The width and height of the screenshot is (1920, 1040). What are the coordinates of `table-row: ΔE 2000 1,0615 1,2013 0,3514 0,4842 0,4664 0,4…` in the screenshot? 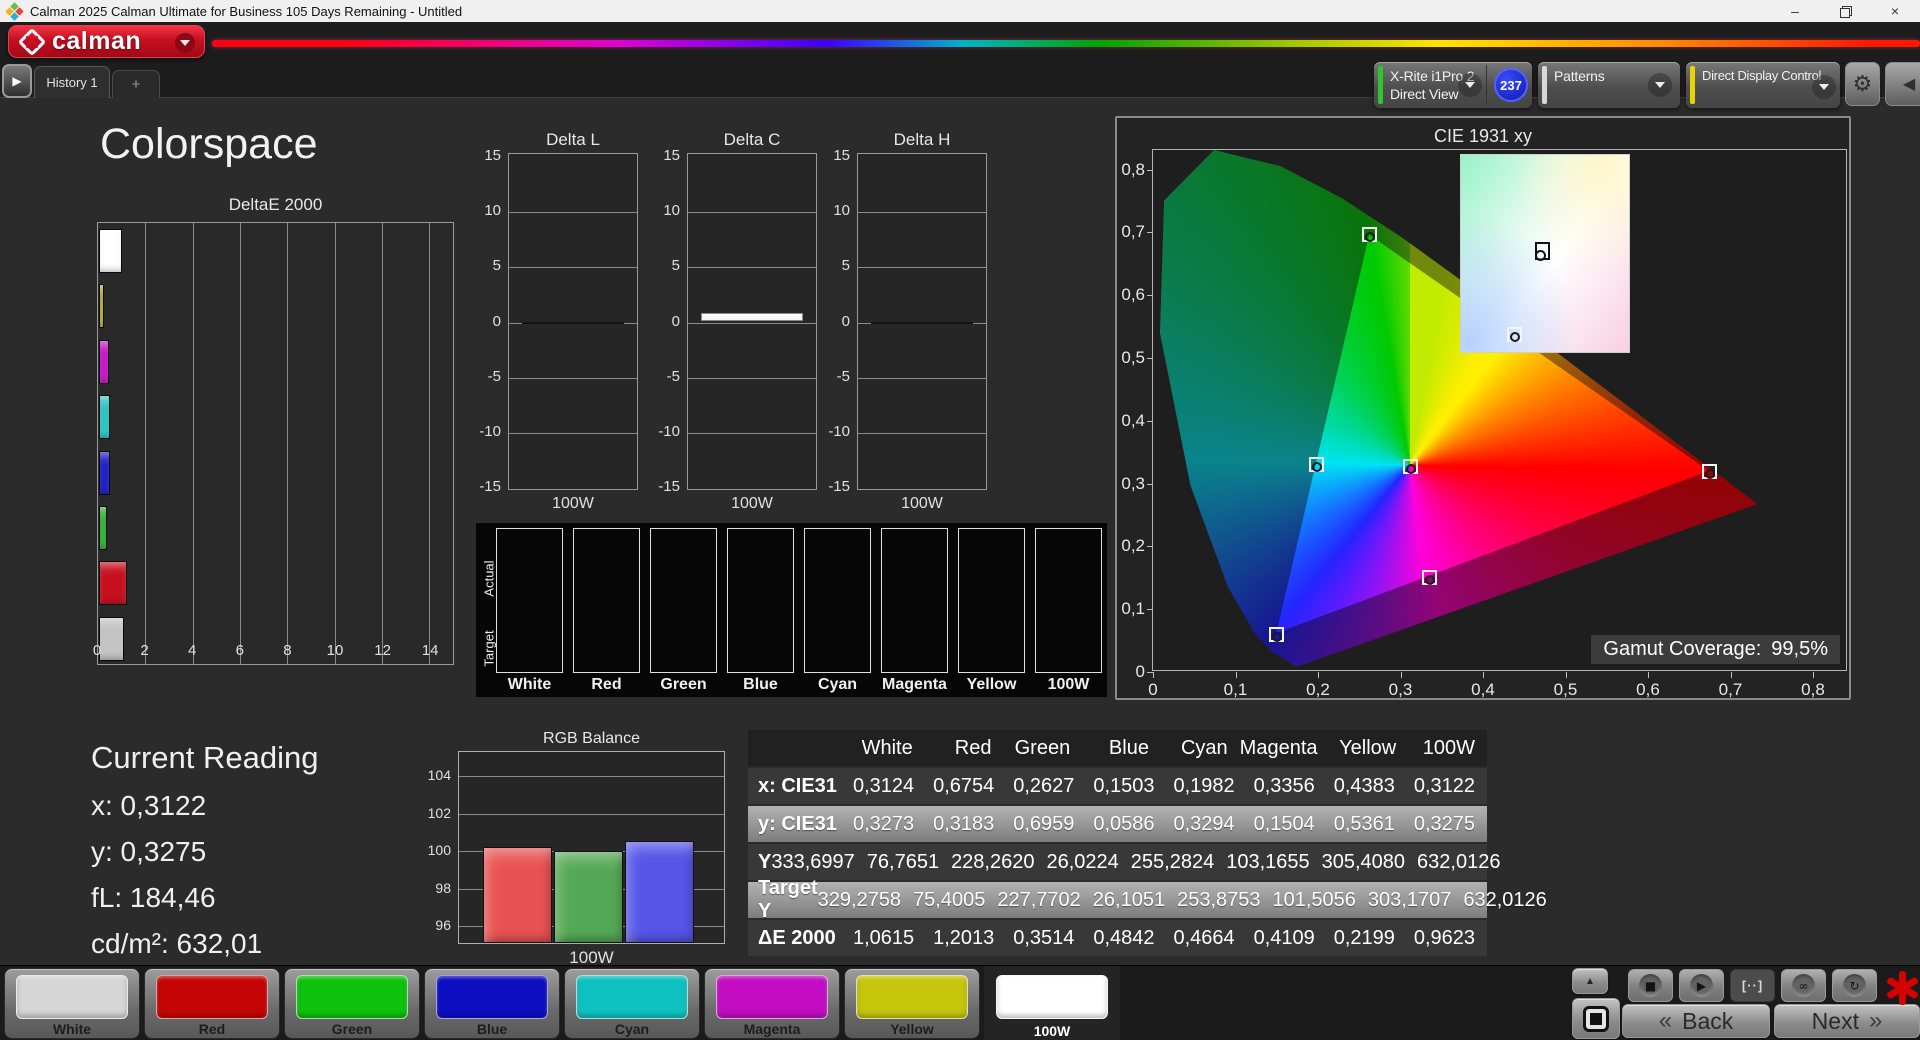 It's located at (1117, 938).